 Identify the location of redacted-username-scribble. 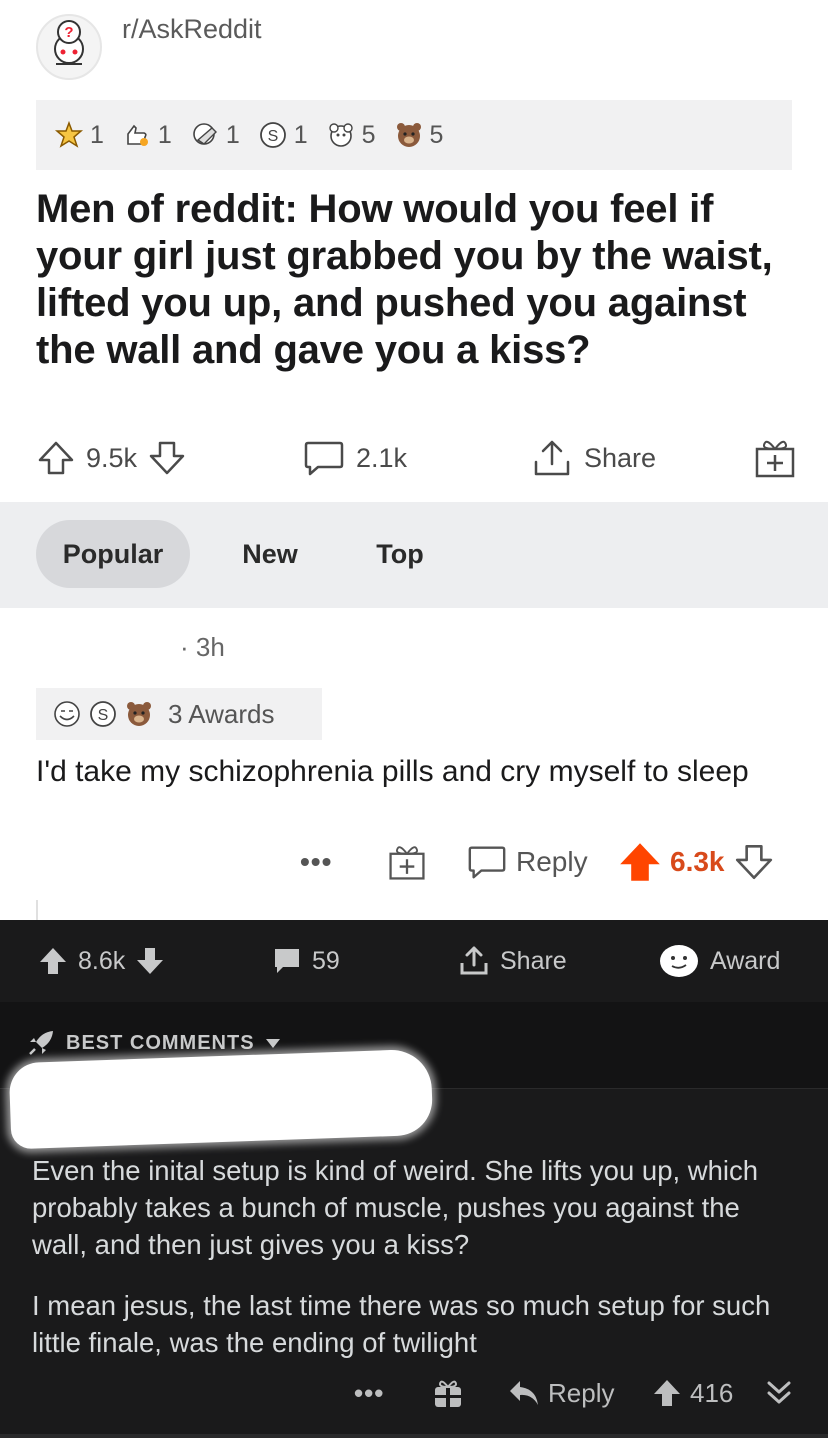
(221, 1099).